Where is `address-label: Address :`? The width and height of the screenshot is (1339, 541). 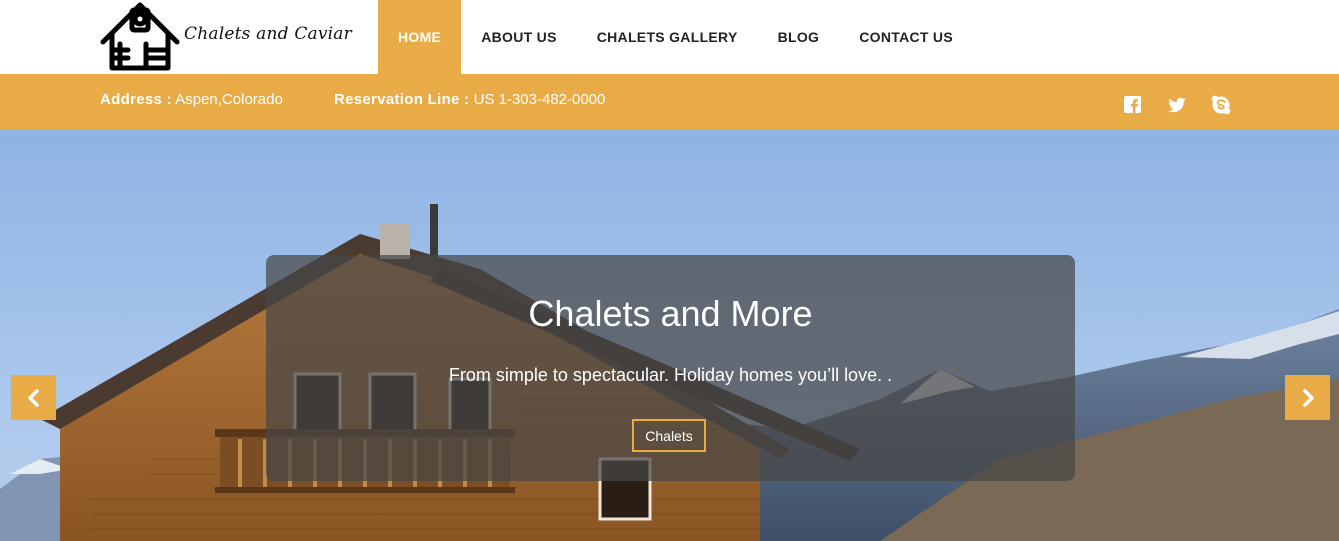 address-label: Address : is located at coordinates (136, 99).